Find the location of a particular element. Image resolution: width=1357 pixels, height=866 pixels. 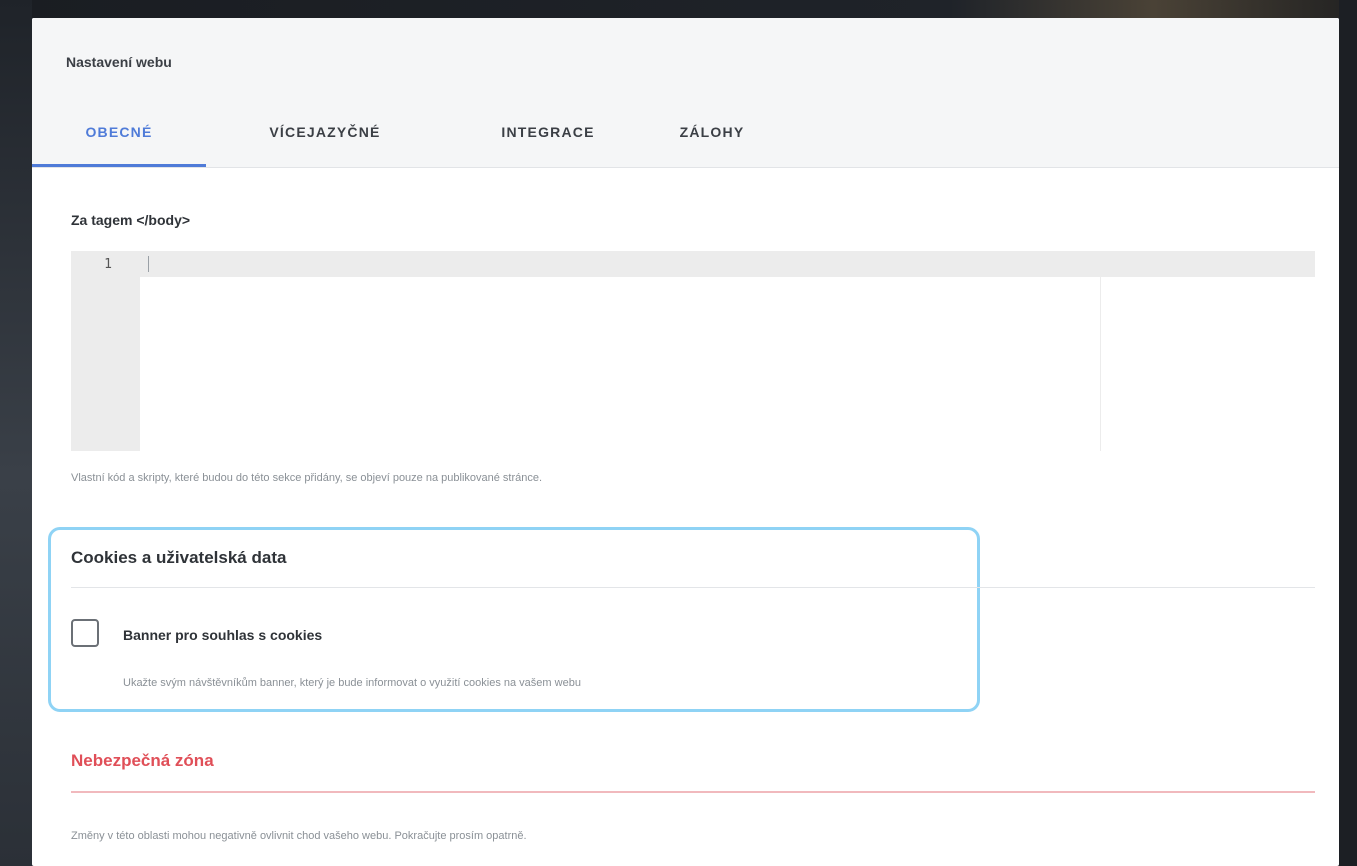

backdrop-top is located at coordinates (678, 9).